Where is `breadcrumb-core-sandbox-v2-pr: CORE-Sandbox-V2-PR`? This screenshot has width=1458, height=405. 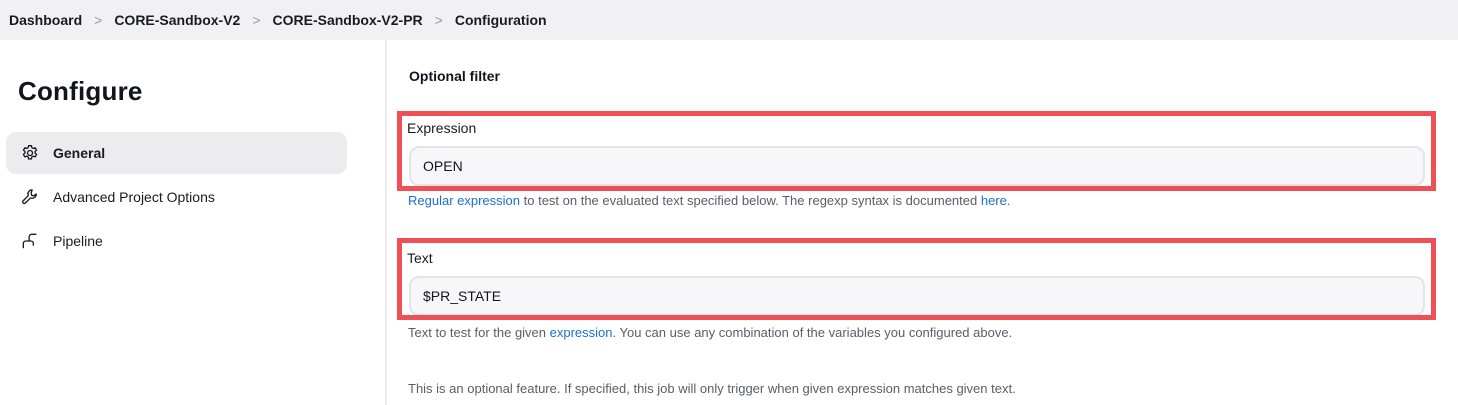 breadcrumb-core-sandbox-v2-pr: CORE-Sandbox-V2-PR is located at coordinates (348, 20).